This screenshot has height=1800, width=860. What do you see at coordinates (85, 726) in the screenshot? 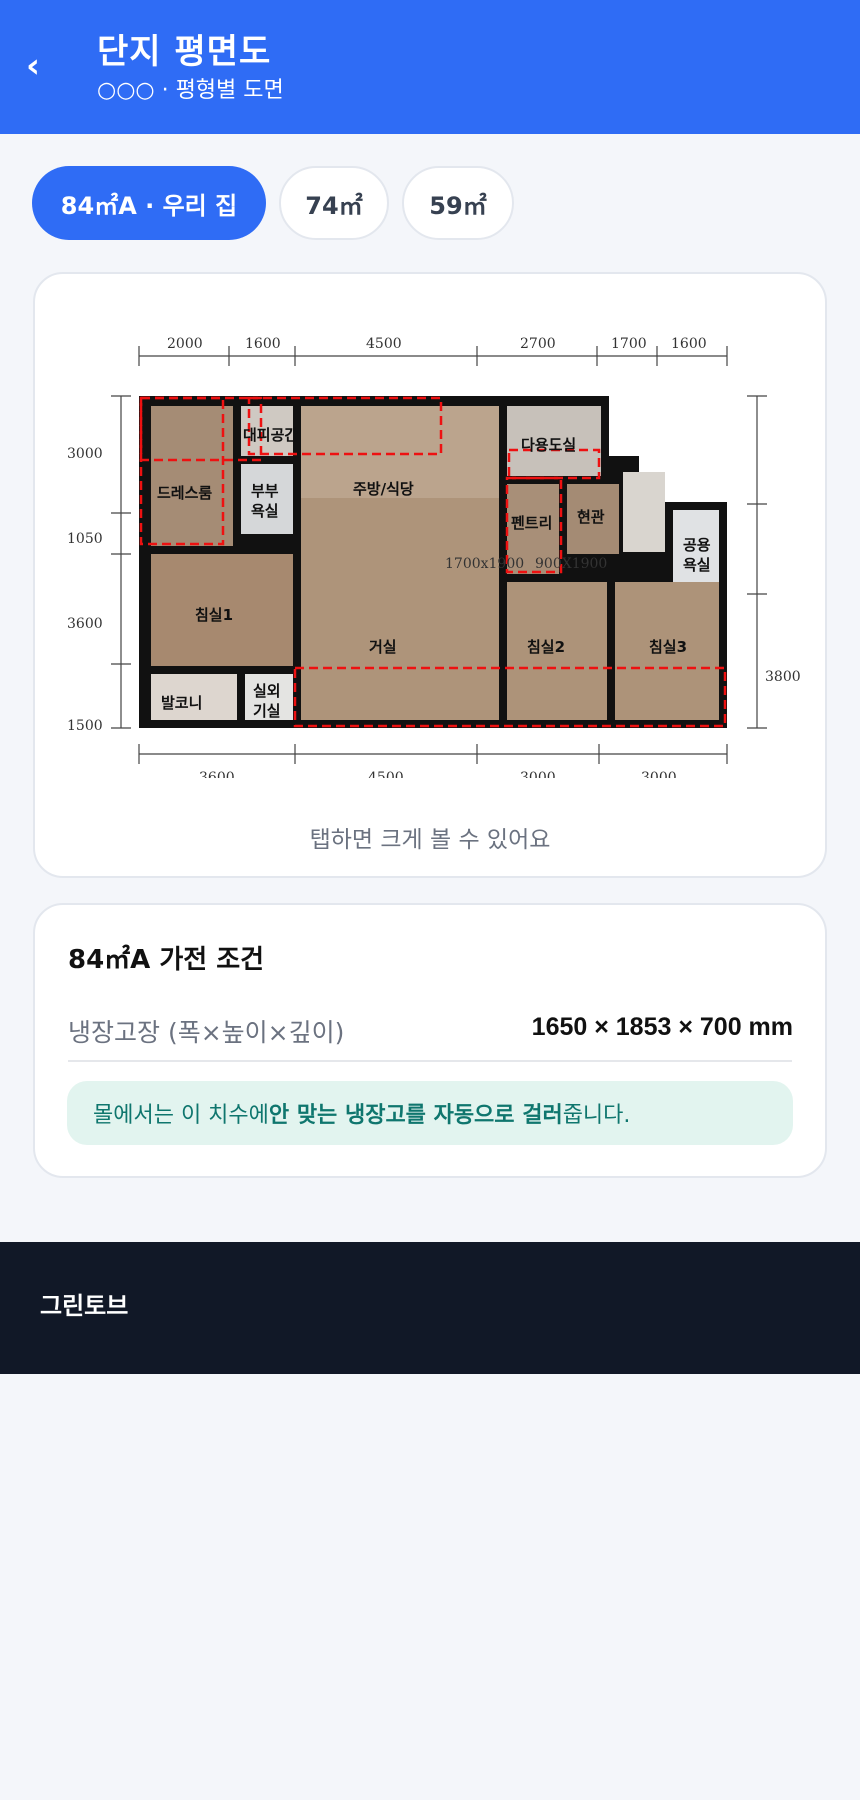
I see `dim-left-4: 1500` at bounding box center [85, 726].